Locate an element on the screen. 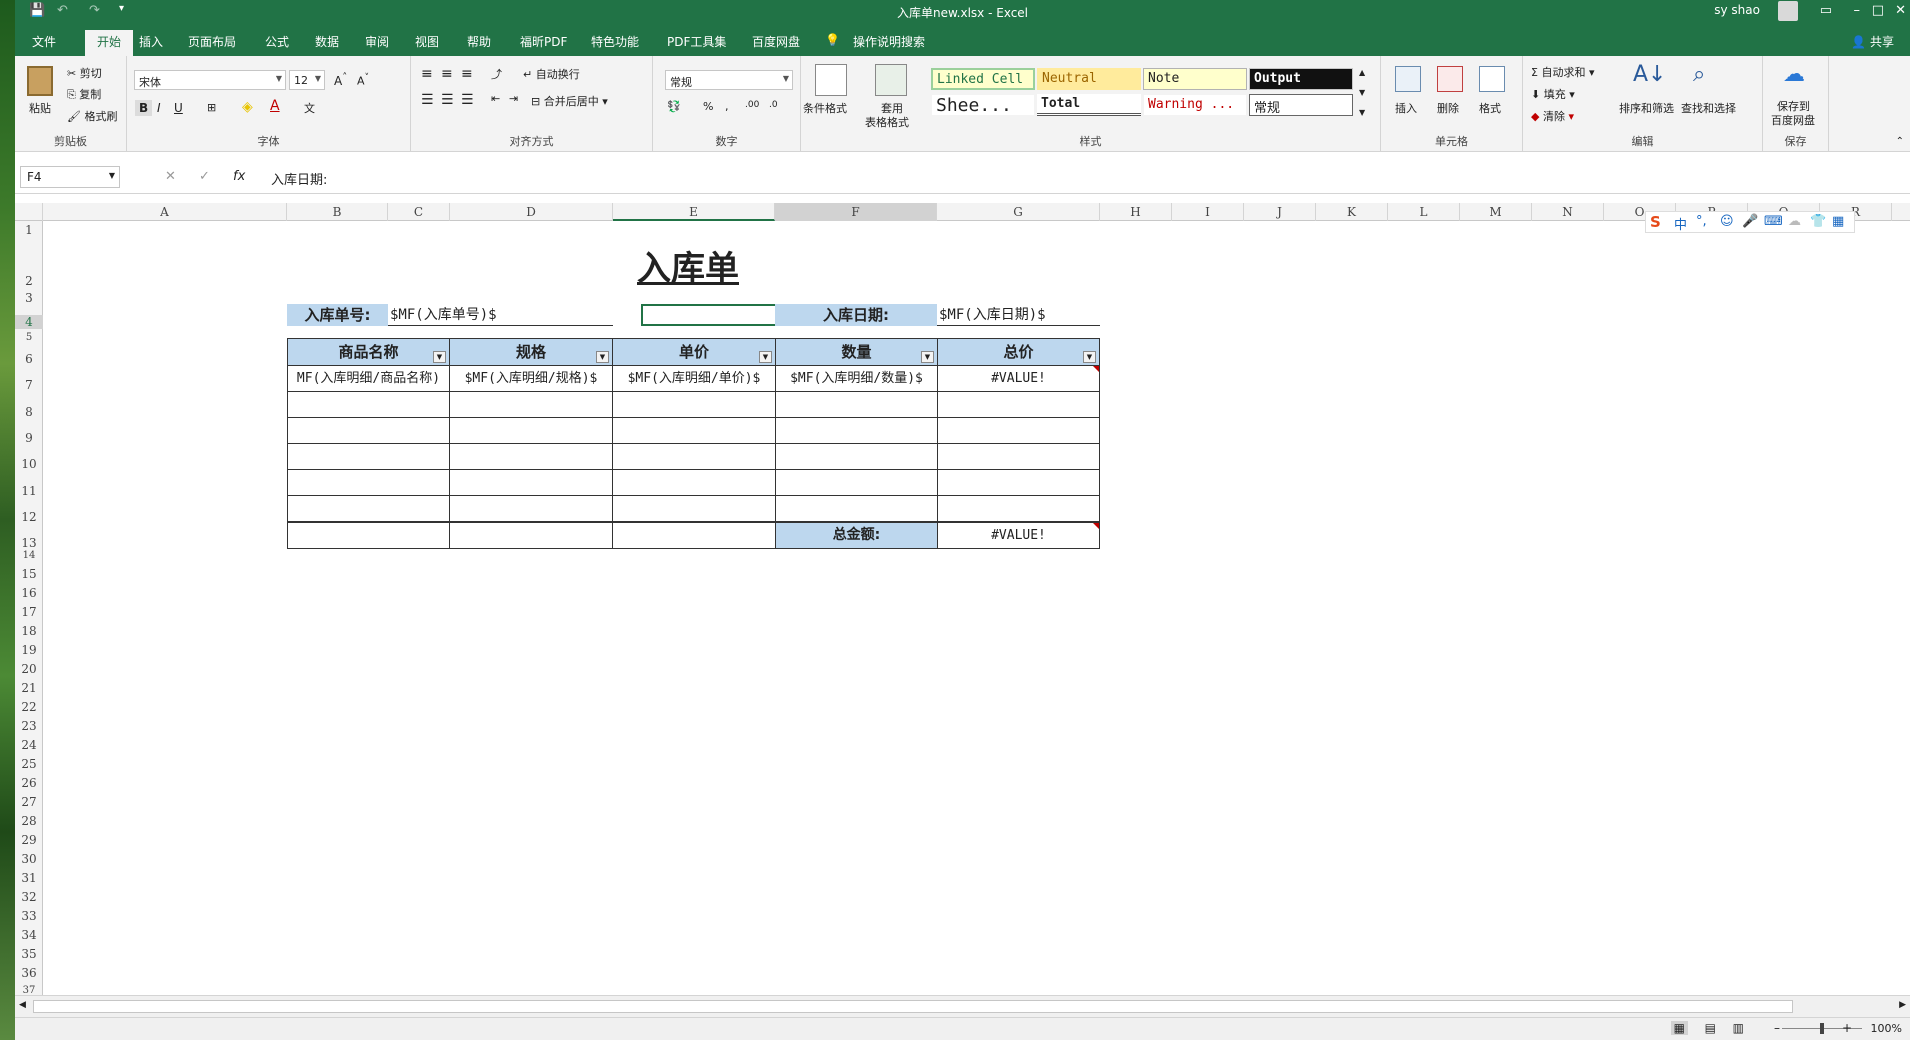 This screenshot has width=1910, height=1040. sort-filter-button: 排序和筛选 is located at coordinates (1646, 108).